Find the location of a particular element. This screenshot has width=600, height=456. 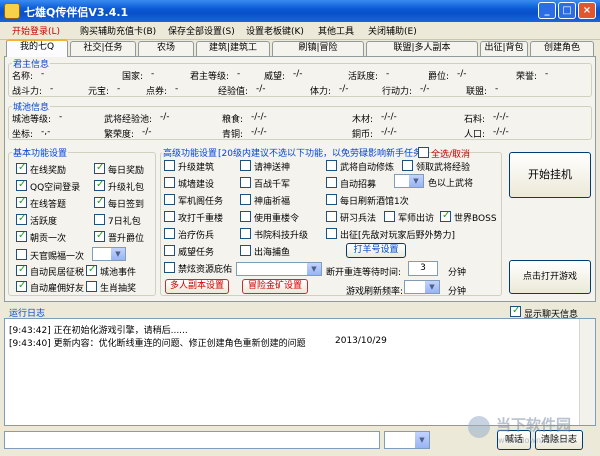

junshi-checkbox is located at coordinates (389, 218).